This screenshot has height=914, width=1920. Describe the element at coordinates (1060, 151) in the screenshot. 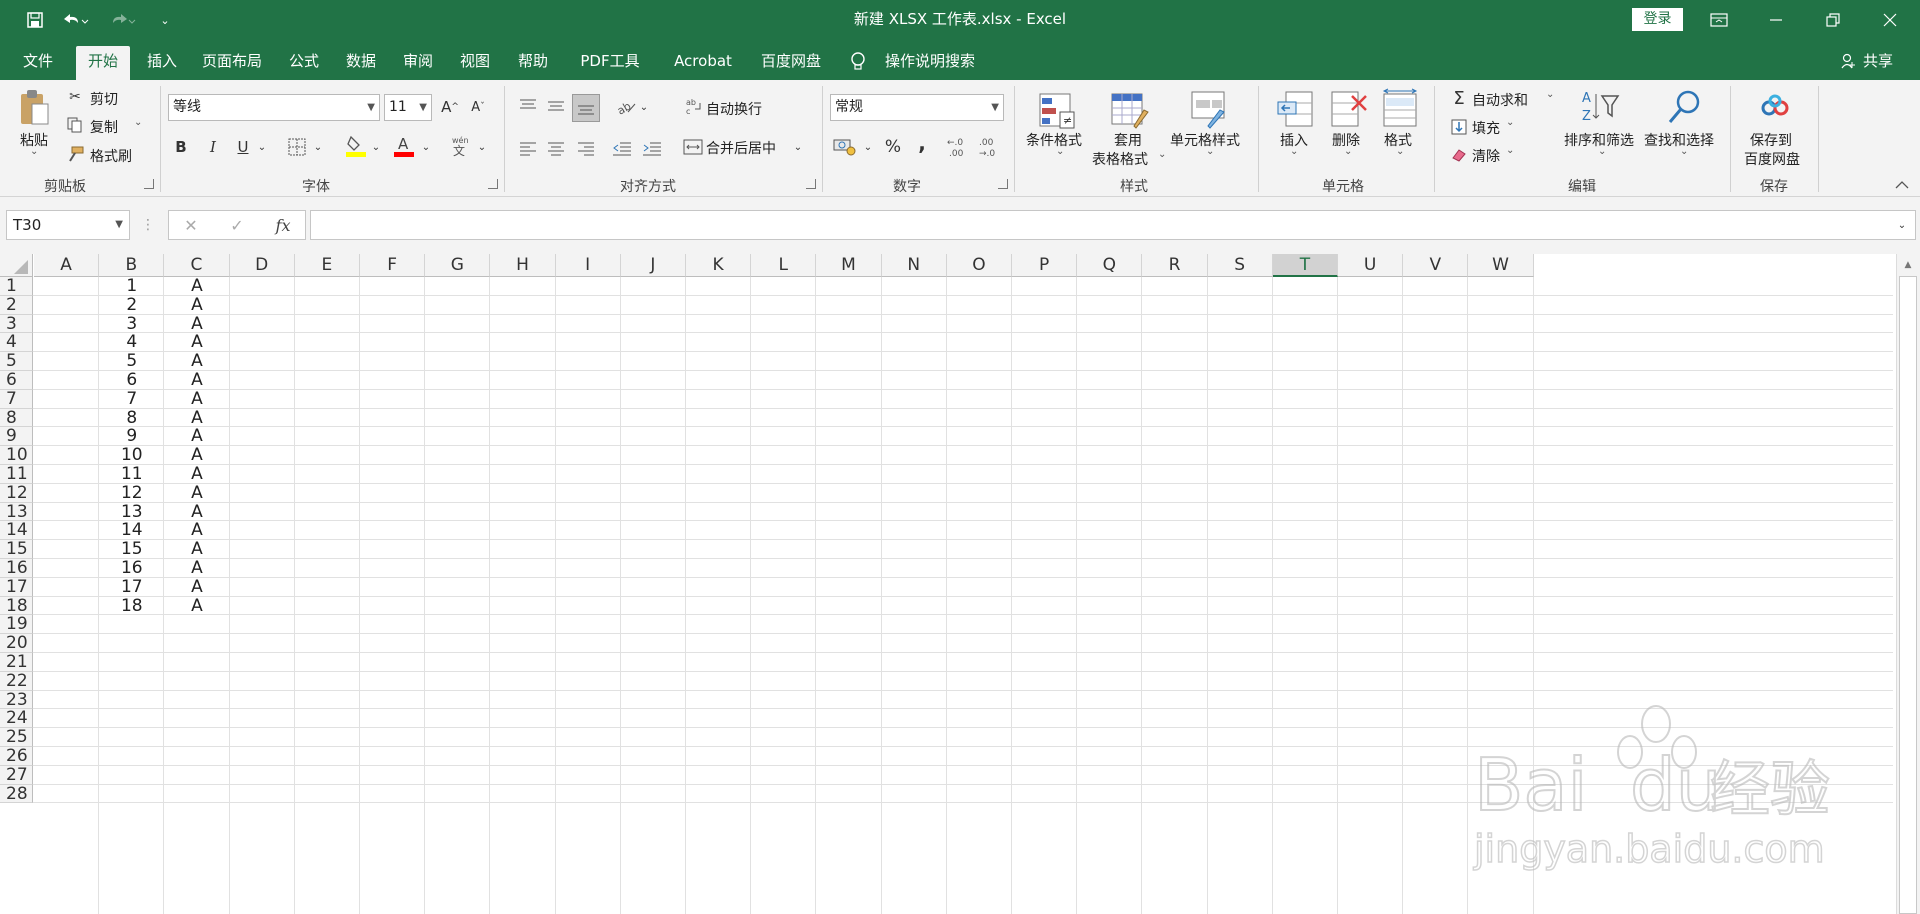

I see `conditional-dropdown-icon: ⌄` at that location.